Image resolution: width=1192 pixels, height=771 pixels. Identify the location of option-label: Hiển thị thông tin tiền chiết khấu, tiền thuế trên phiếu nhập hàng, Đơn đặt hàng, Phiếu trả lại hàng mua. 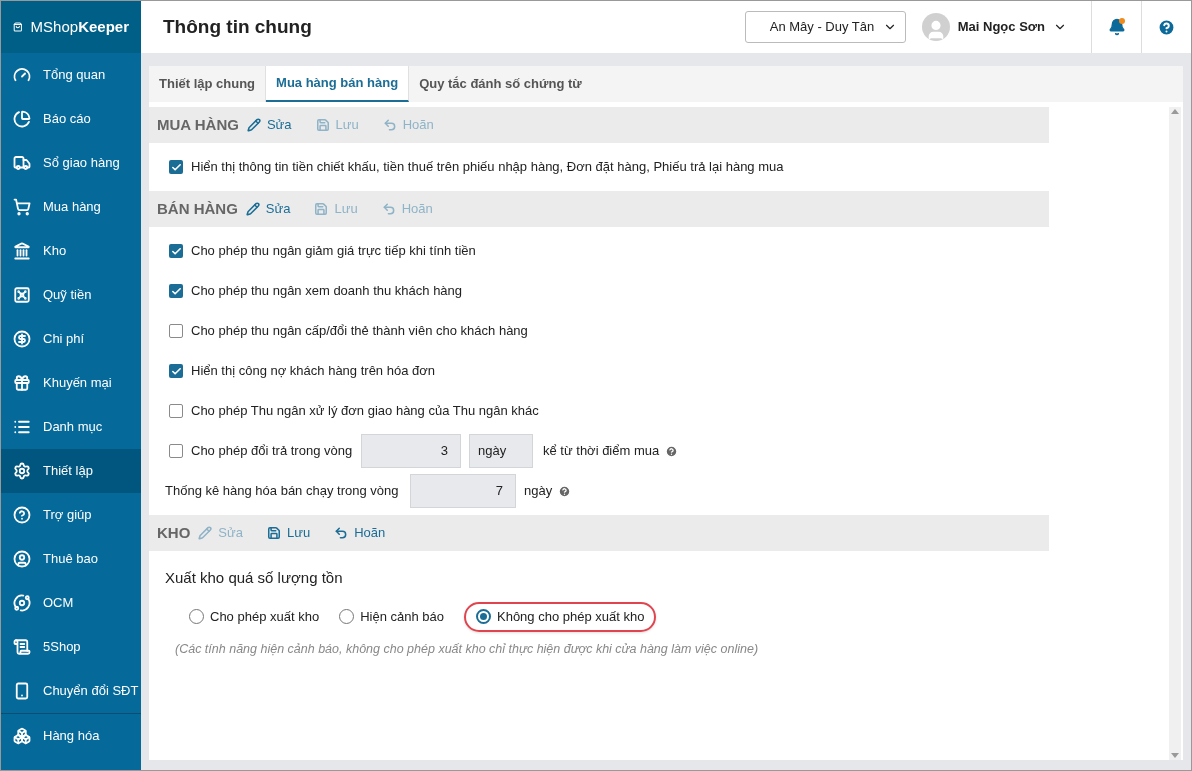
(487, 167).